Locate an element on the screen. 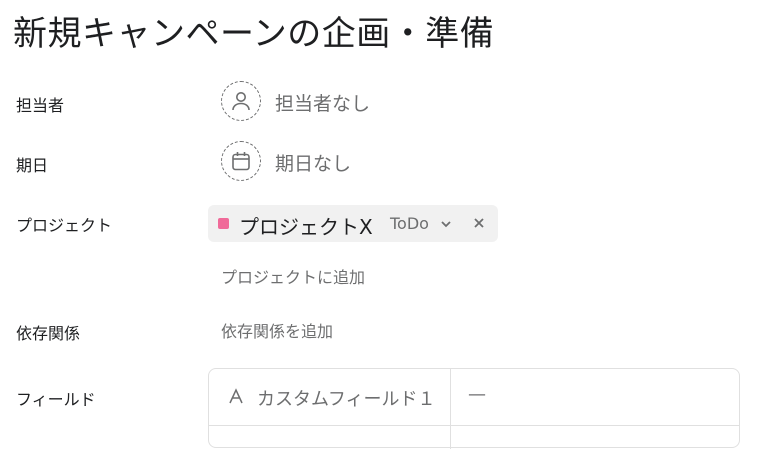 The width and height of the screenshot is (757, 449). project-status: ToDo is located at coordinates (409, 223).